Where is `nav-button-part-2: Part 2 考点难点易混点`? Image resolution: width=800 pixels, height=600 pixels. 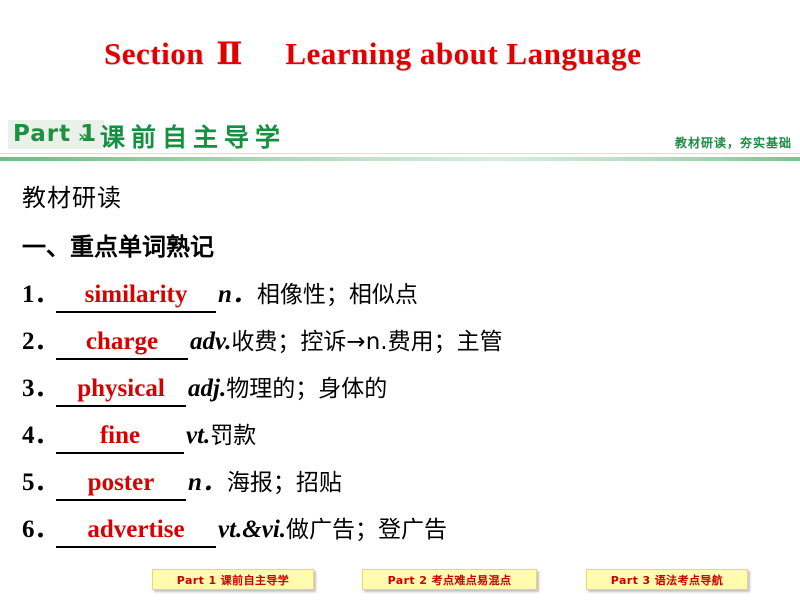
nav-button-part-2: Part 2 考点难点易混点 is located at coordinates (449, 579).